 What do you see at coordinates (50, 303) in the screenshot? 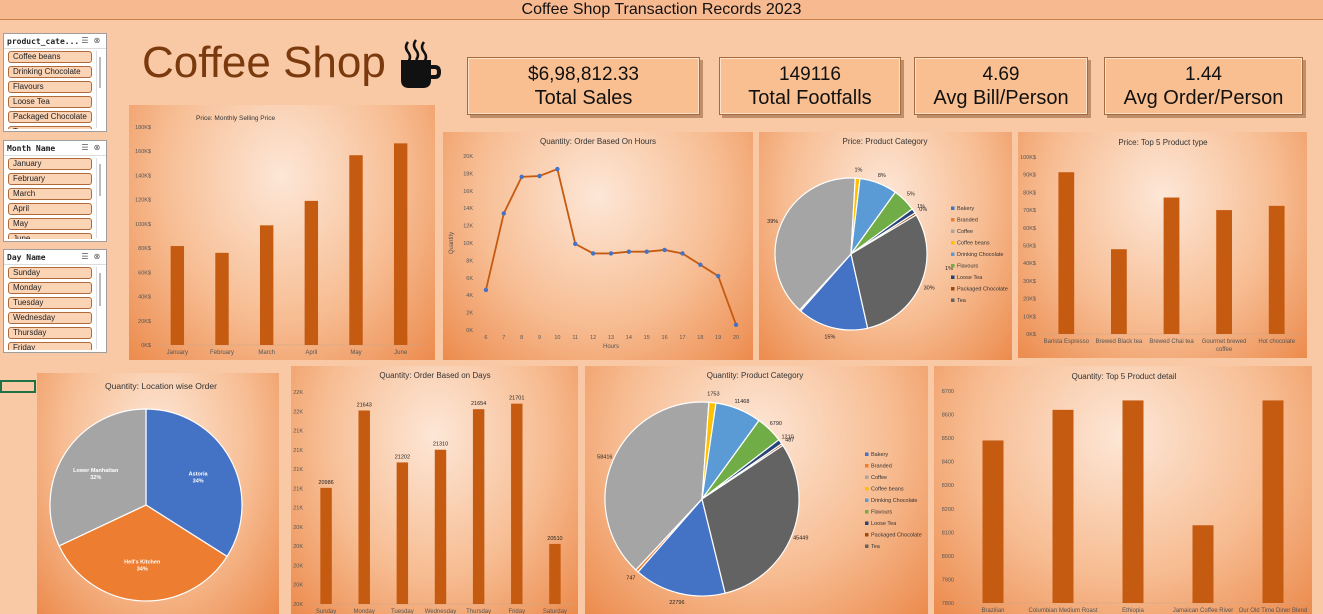
I see `slicer-item: Tuesday` at bounding box center [50, 303].